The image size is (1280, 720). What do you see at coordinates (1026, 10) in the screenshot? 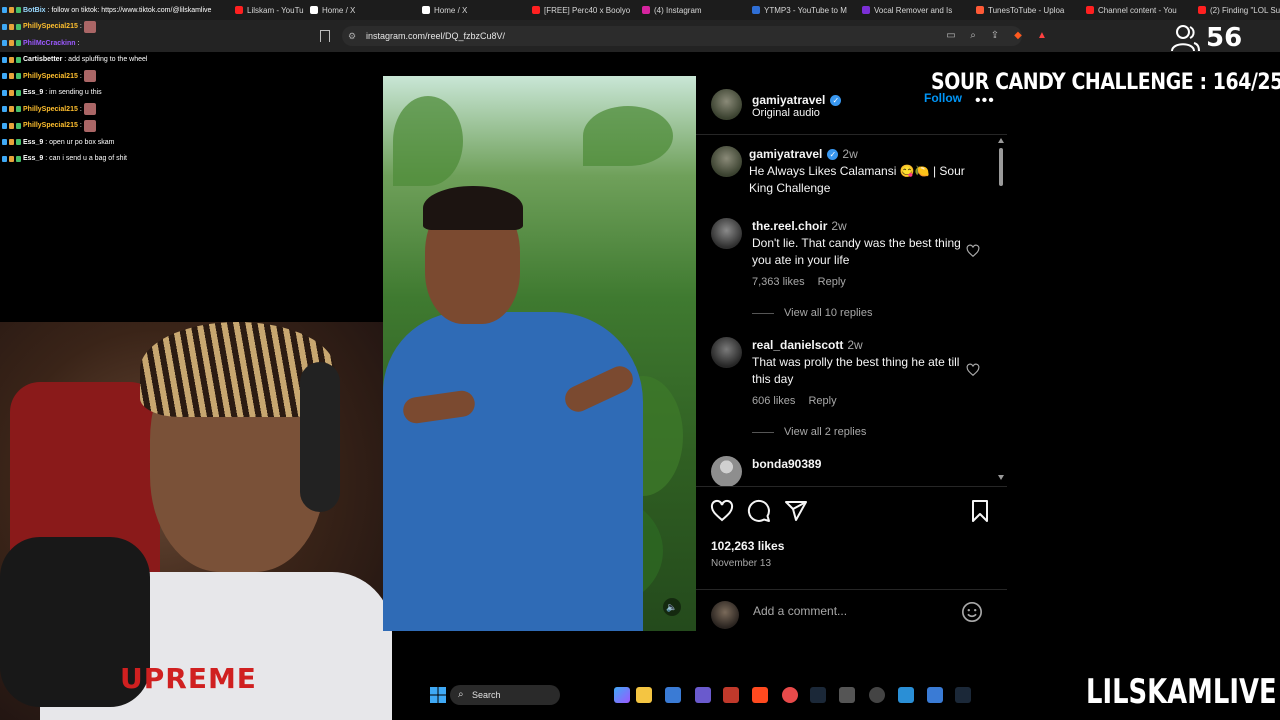
I see `browser-tab: TunesToTube - Uploa` at bounding box center [1026, 10].